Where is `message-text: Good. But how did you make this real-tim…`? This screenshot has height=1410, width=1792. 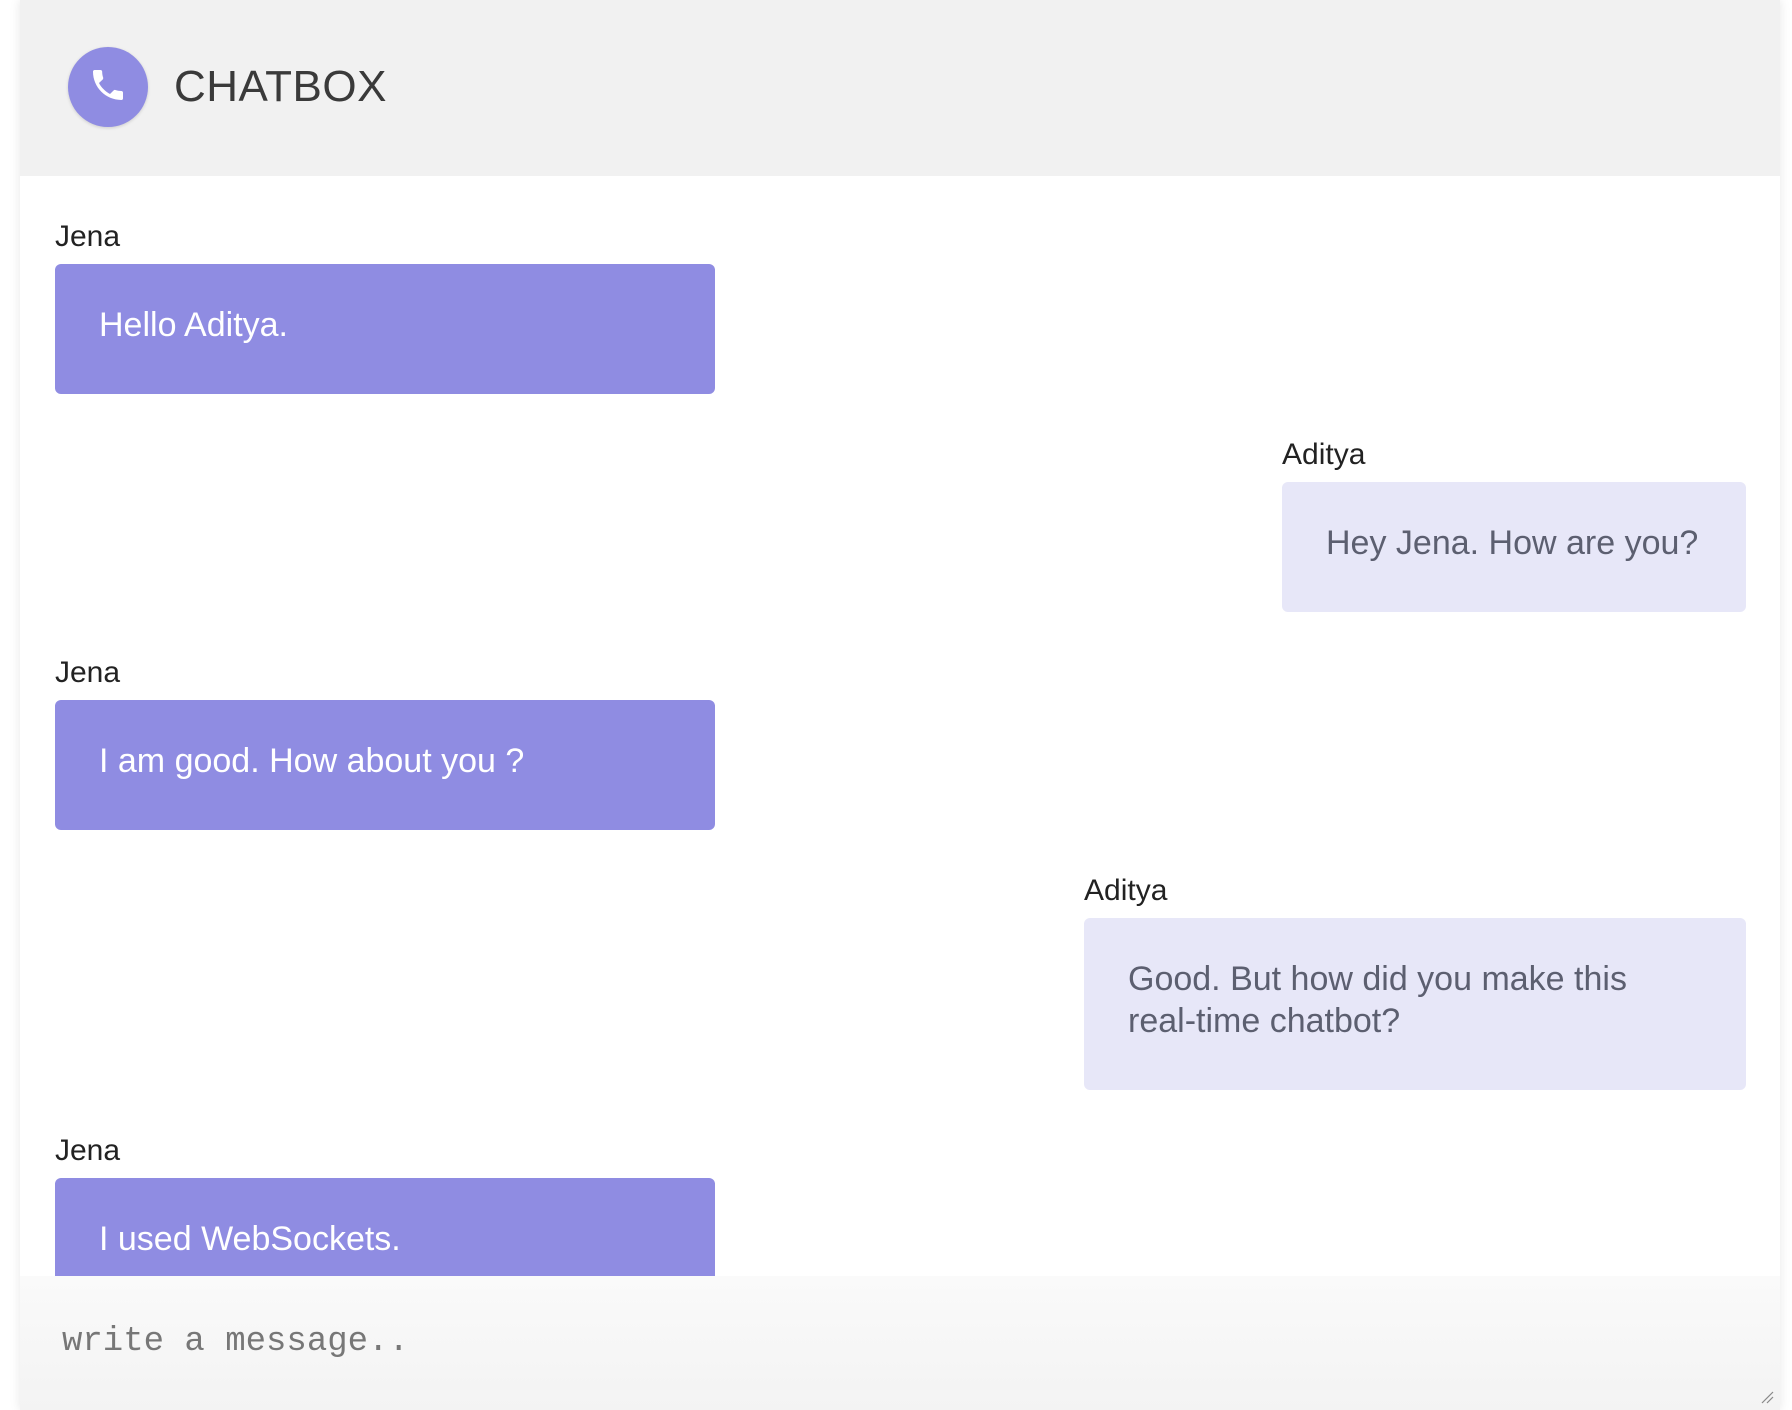
message-text: Good. But how did you make this real-tim… is located at coordinates (1377, 1000).